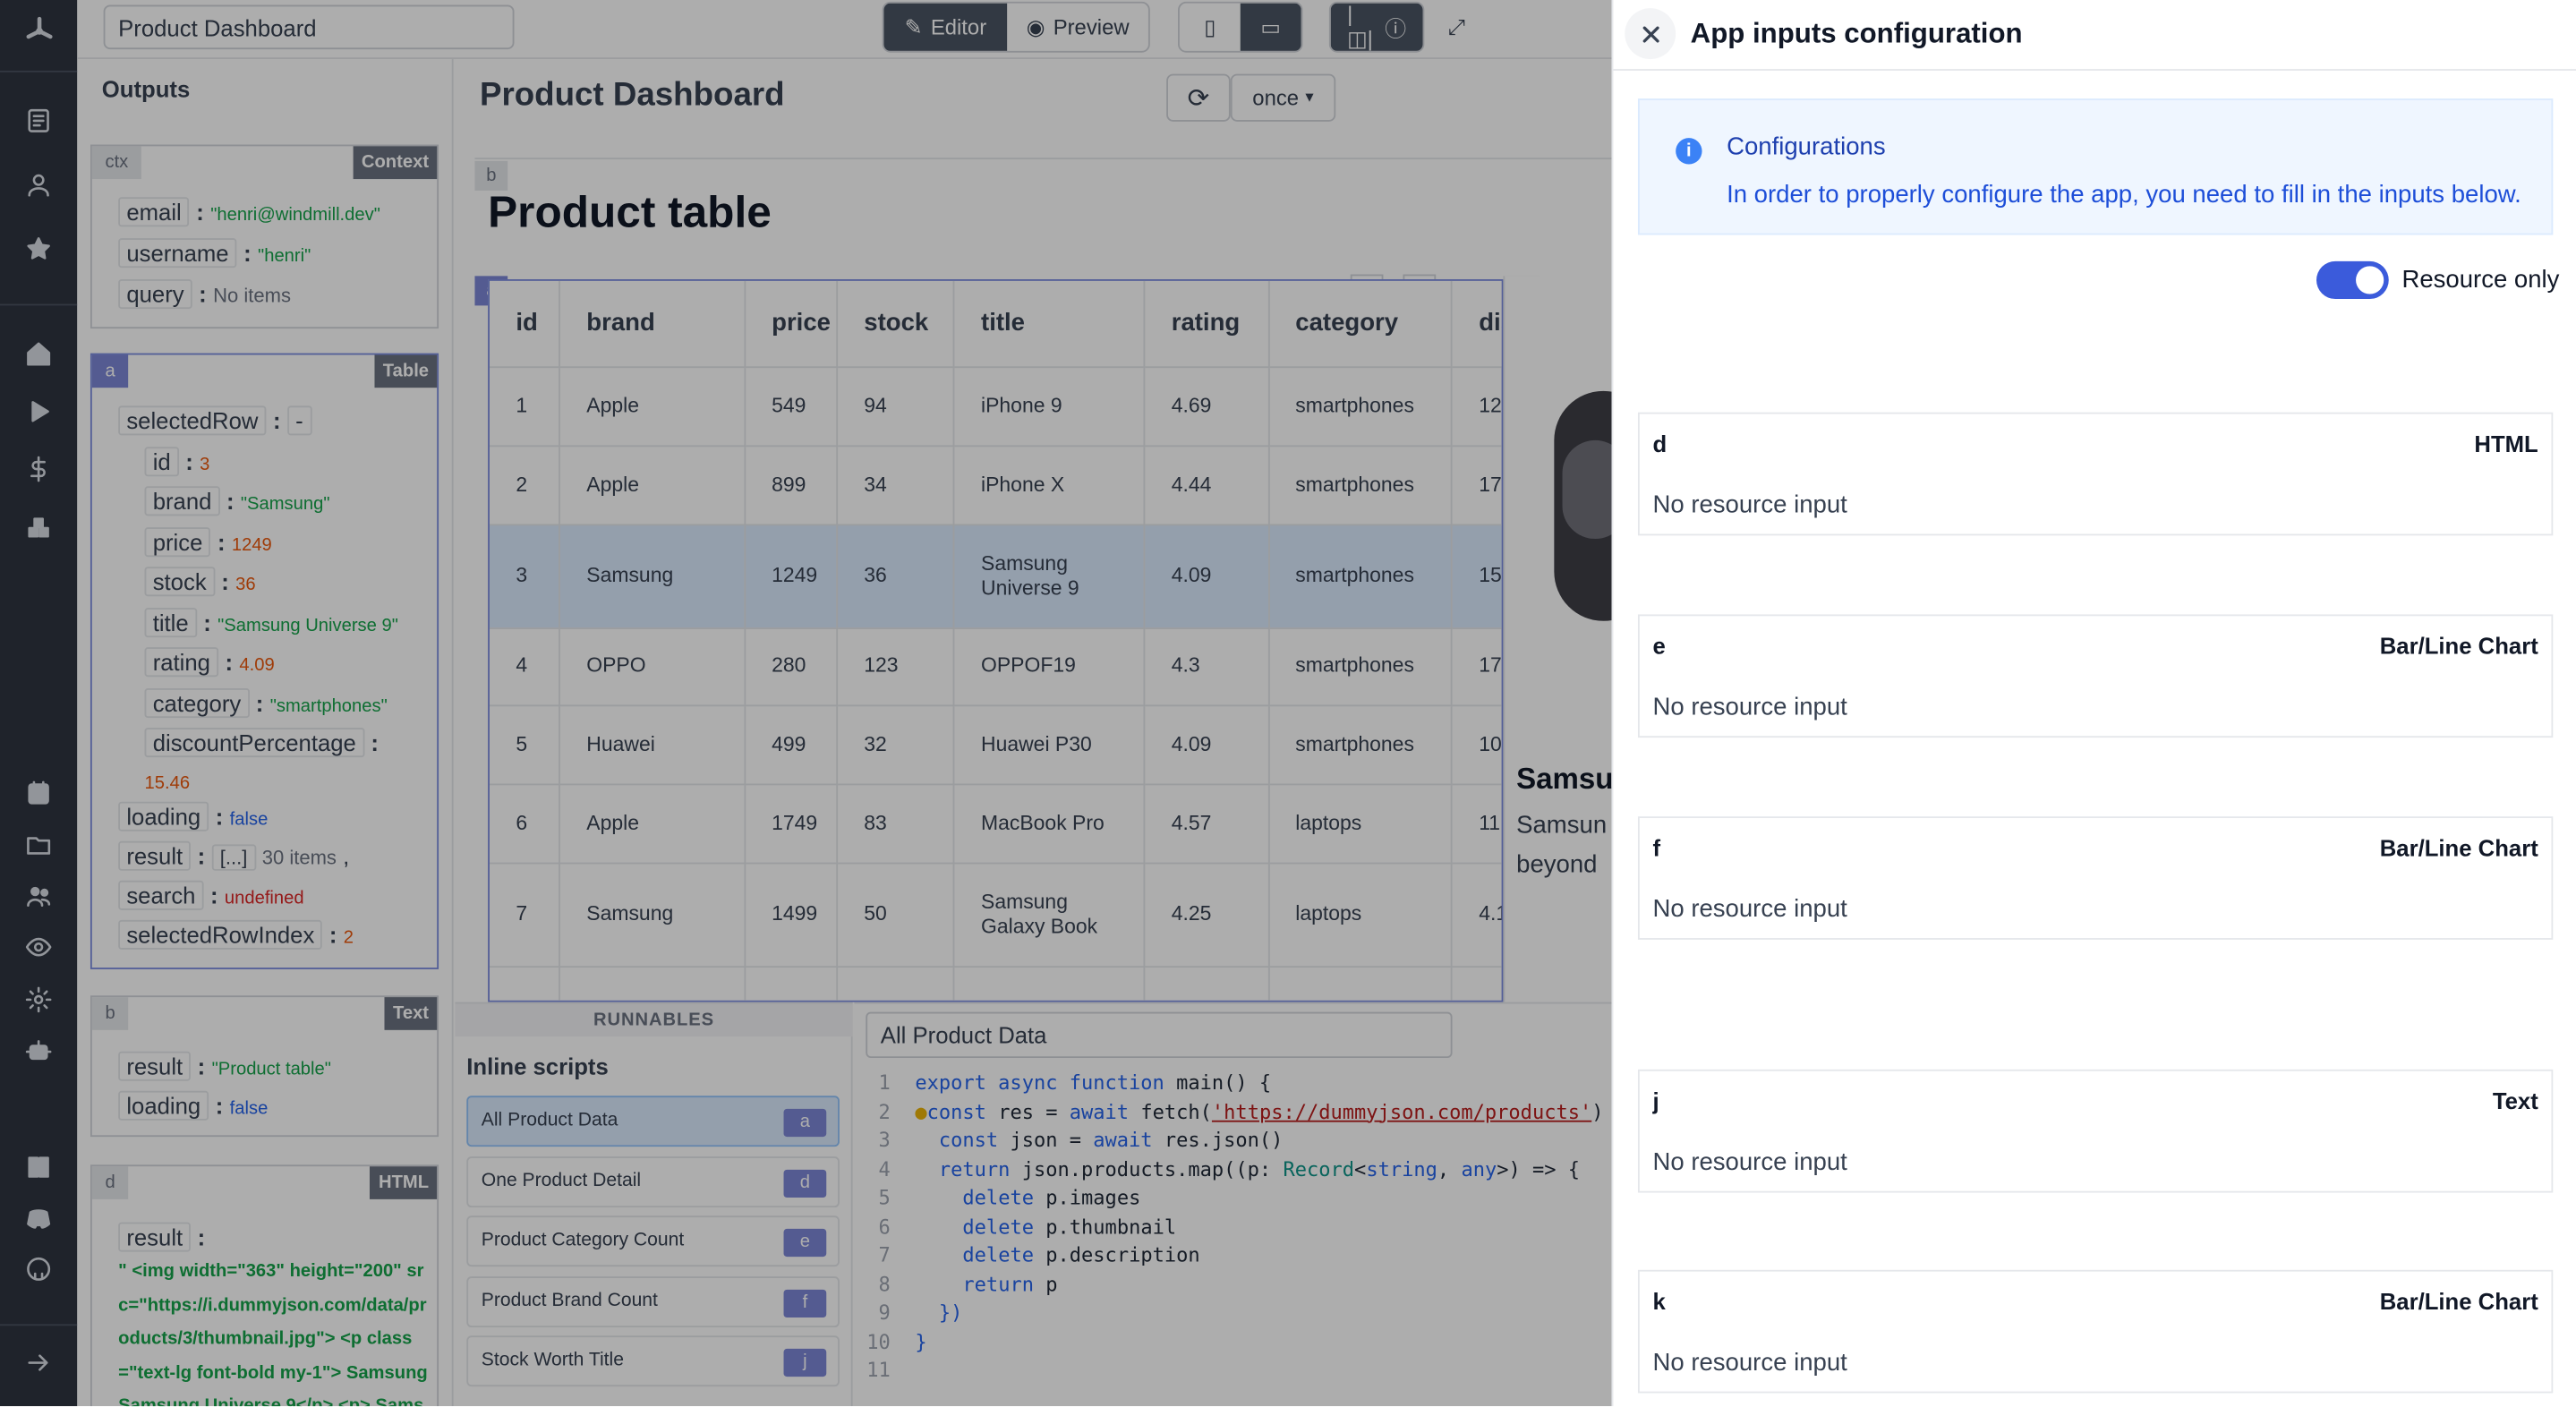  I want to click on component-id: k, so click(1659, 1301).